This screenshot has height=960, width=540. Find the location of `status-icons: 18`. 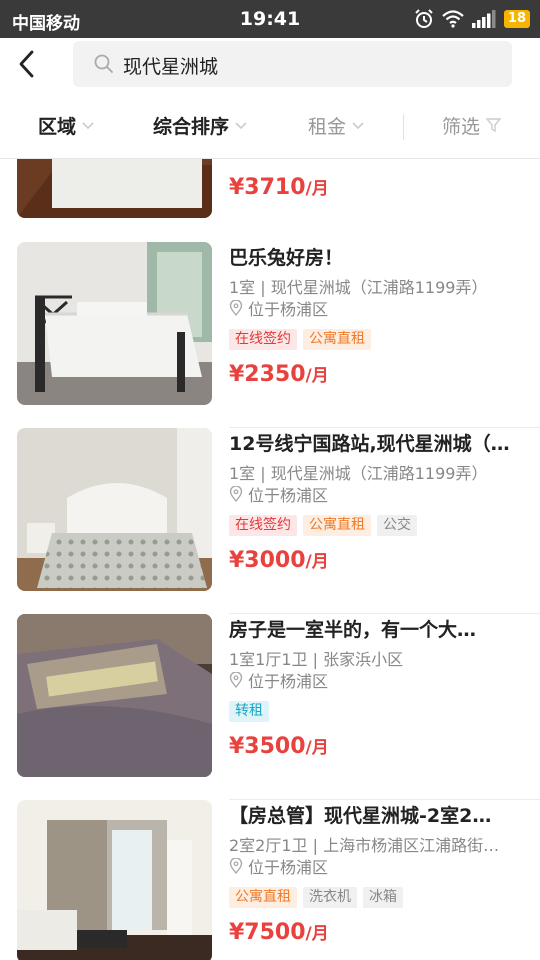

status-icons: 18 is located at coordinates (472, 19).